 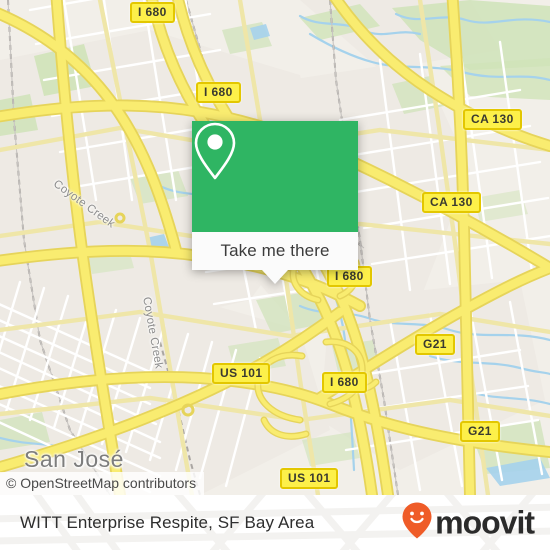 What do you see at coordinates (417, 522) in the screenshot?
I see `moovit-smiley-pin-icon` at bounding box center [417, 522].